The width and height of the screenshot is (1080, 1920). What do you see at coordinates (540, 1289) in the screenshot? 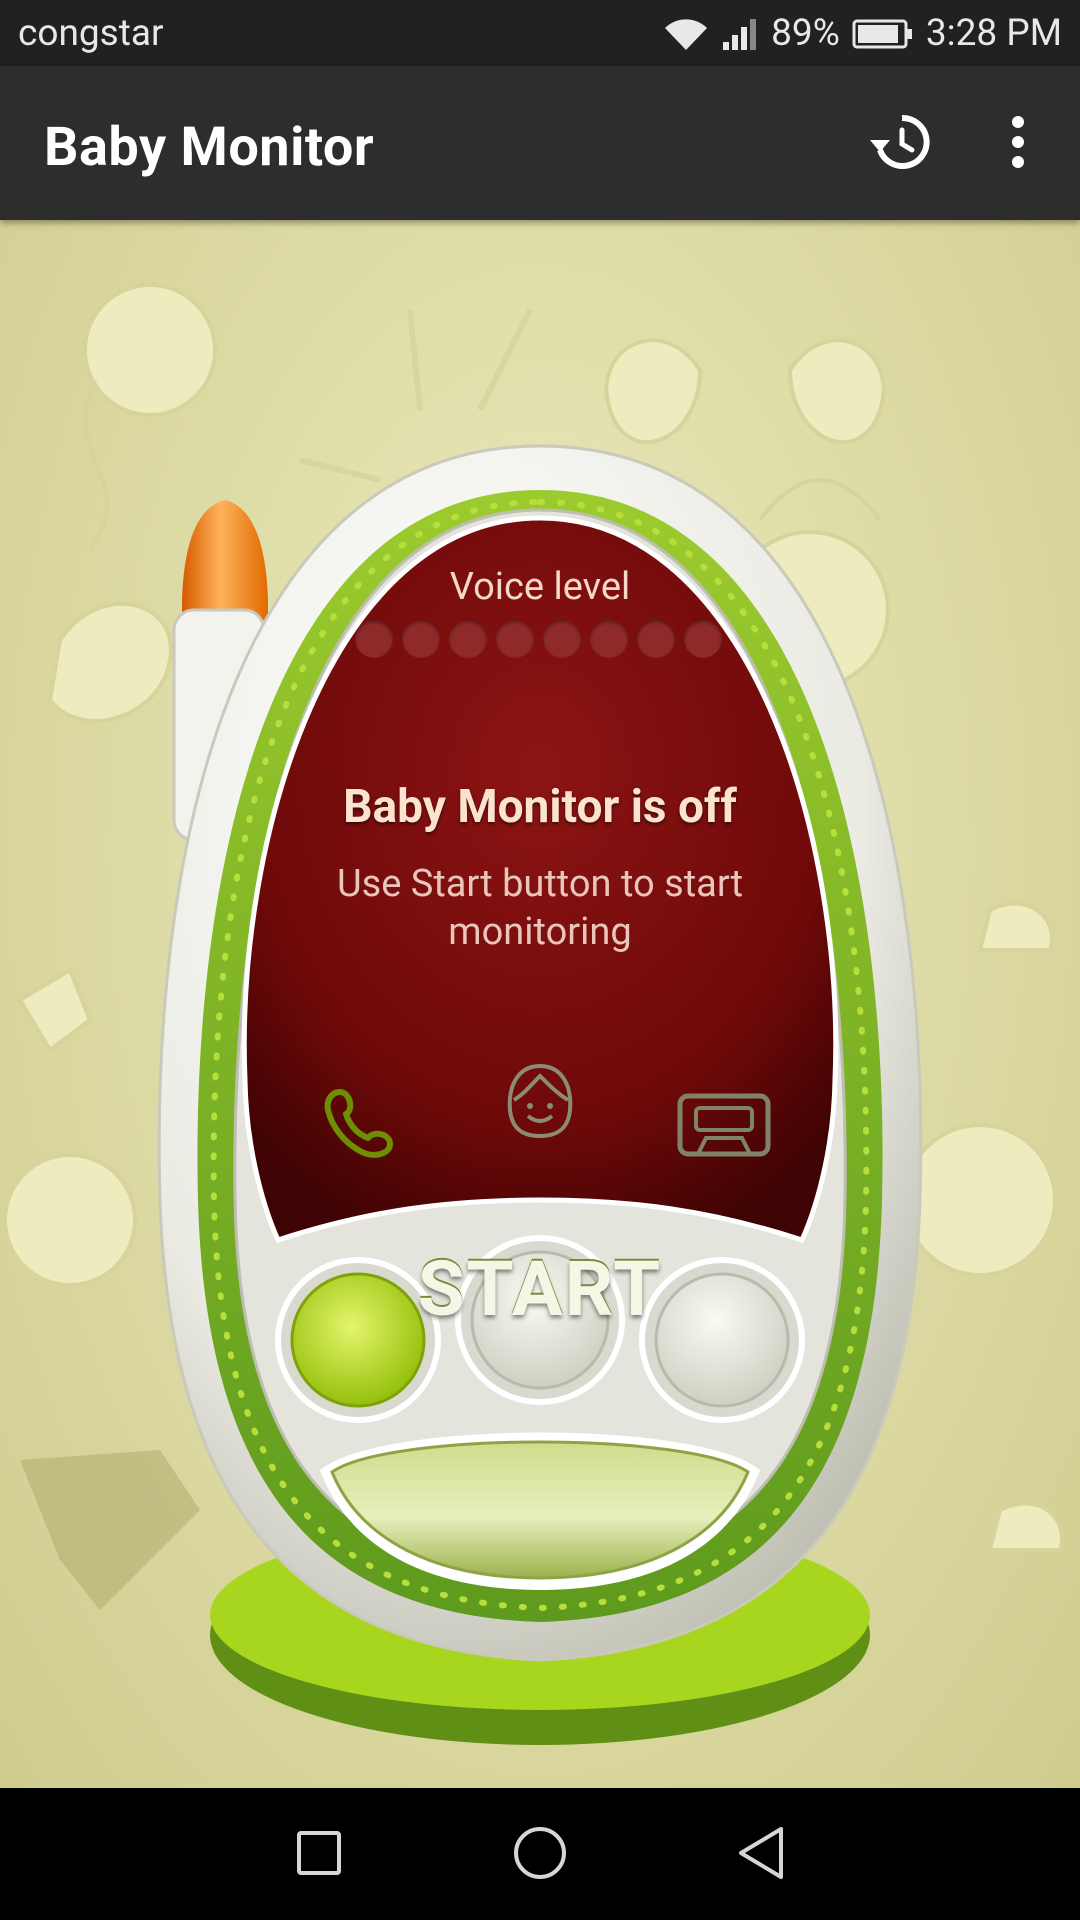
I see `start-button-label: START` at bounding box center [540, 1289].